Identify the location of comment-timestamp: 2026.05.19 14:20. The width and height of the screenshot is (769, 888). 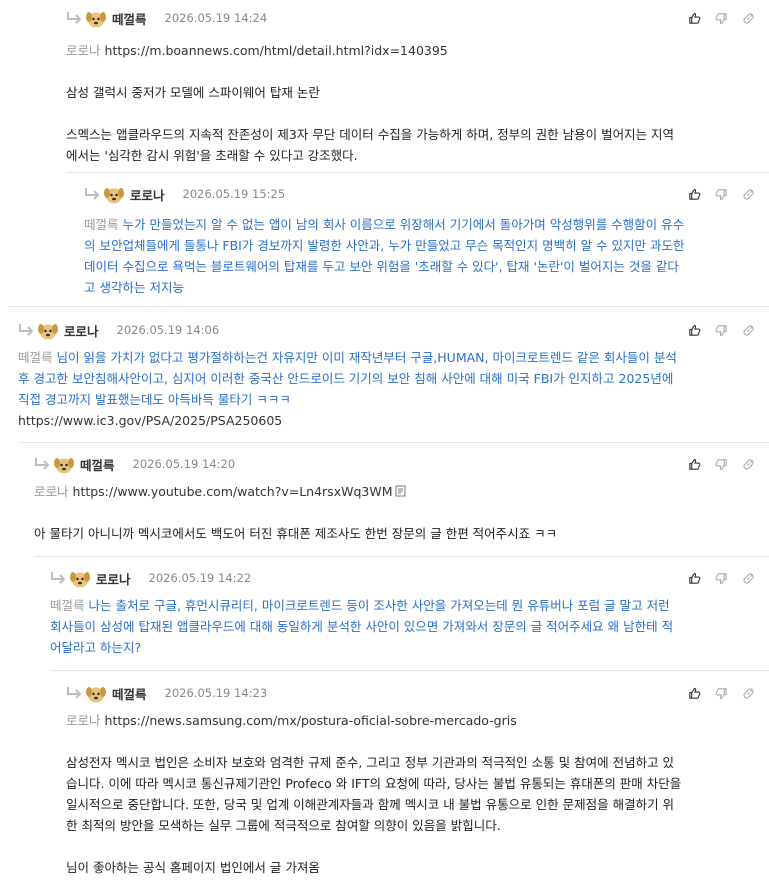
(184, 464).